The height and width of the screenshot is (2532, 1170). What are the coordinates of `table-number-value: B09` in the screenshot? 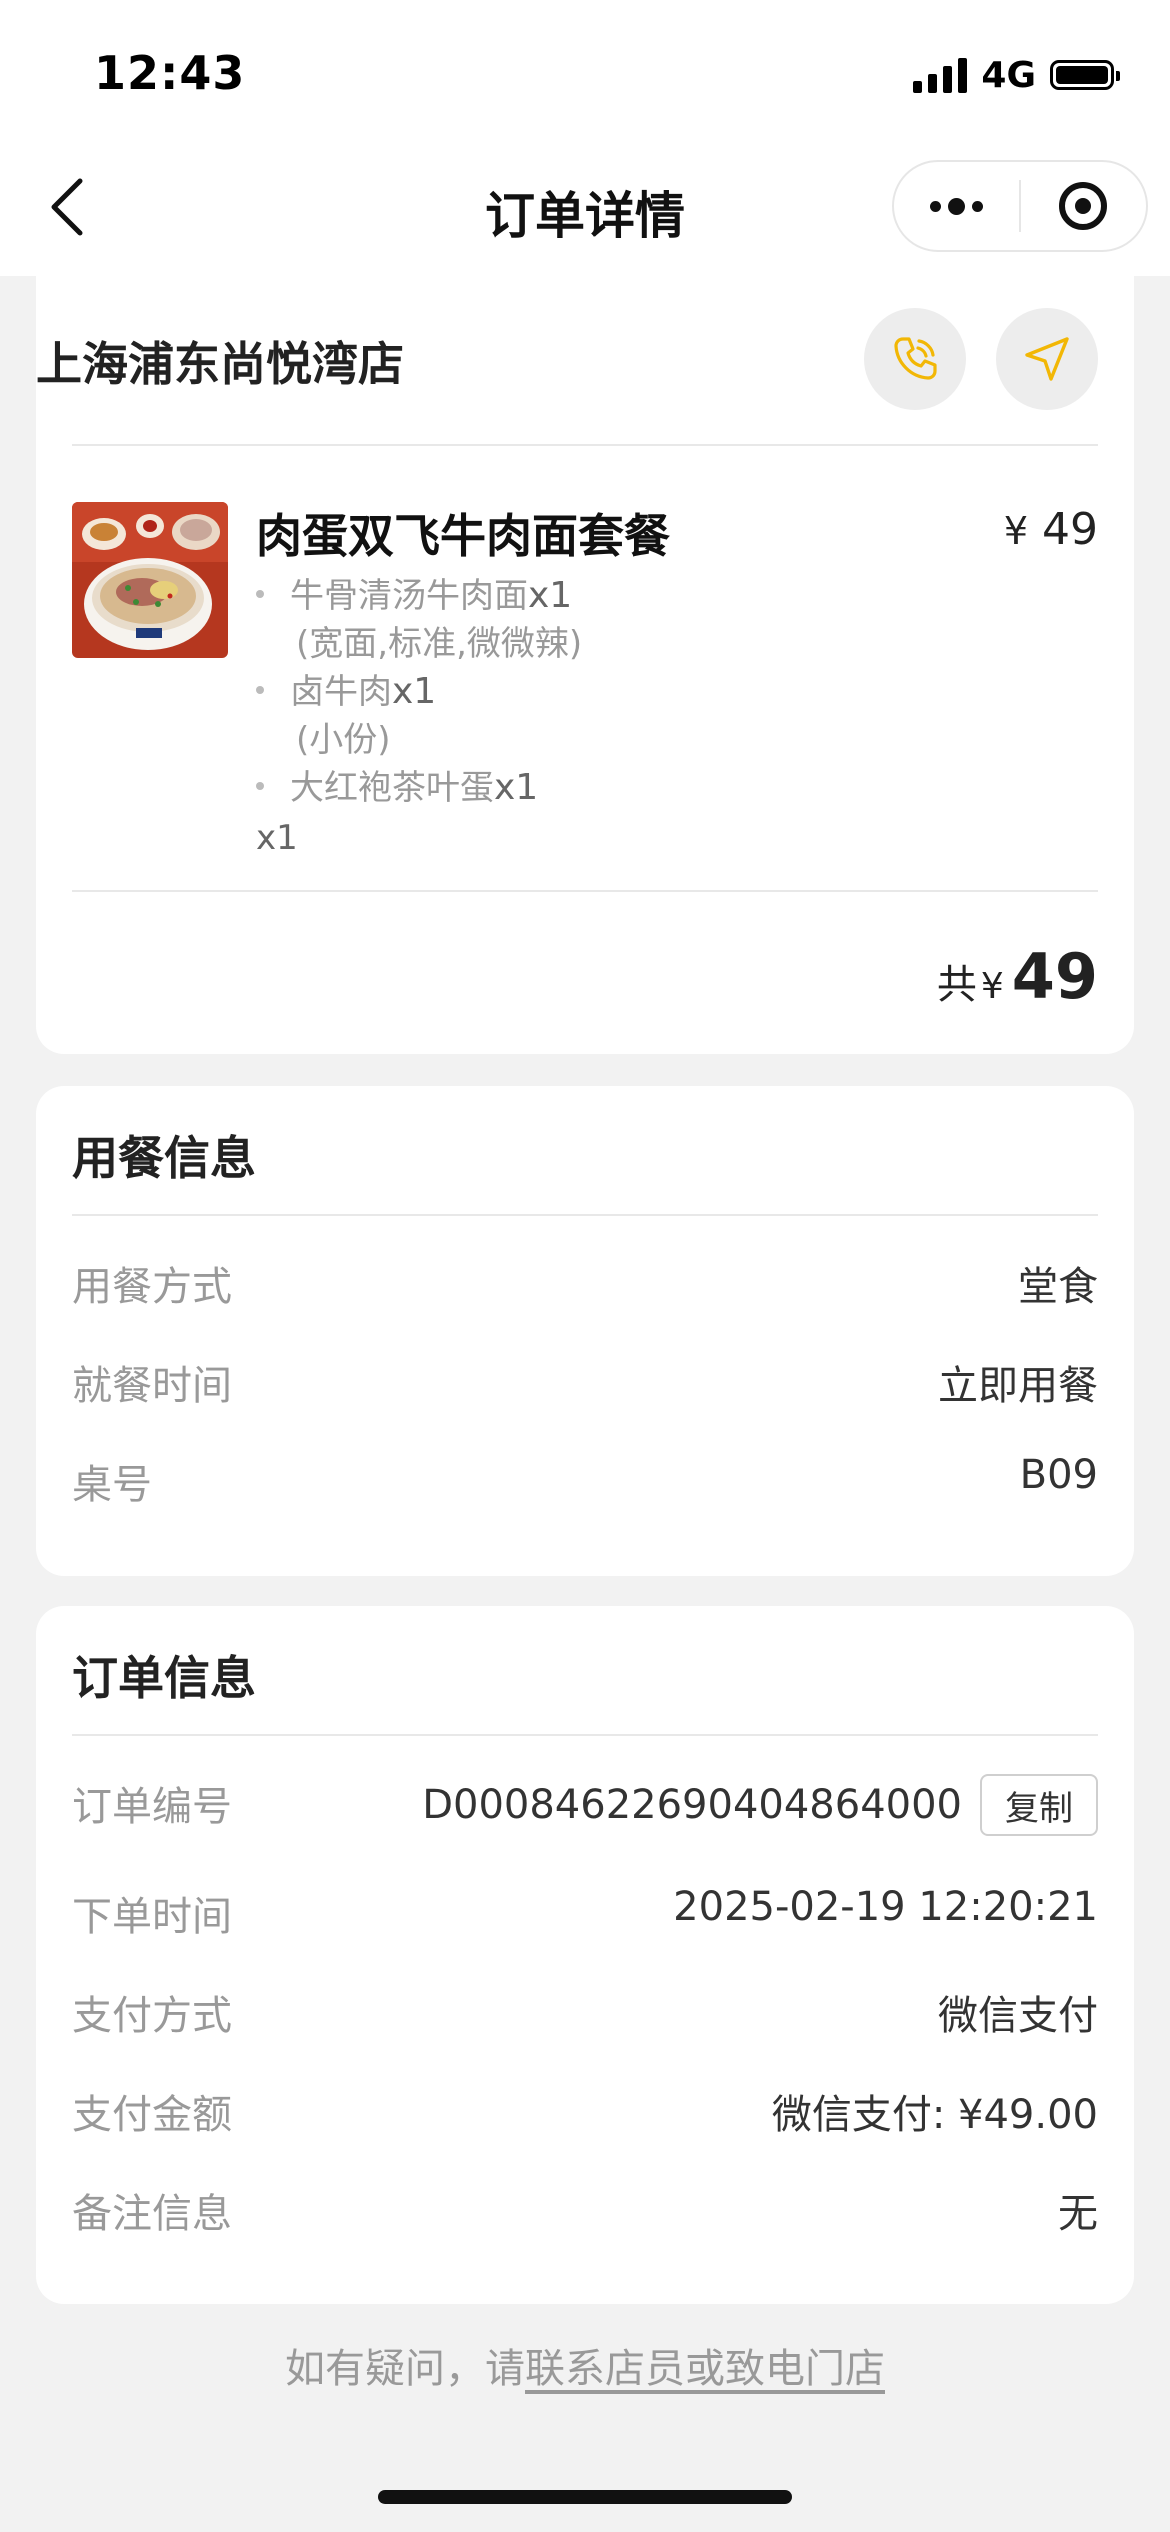 It's located at (1058, 1475).